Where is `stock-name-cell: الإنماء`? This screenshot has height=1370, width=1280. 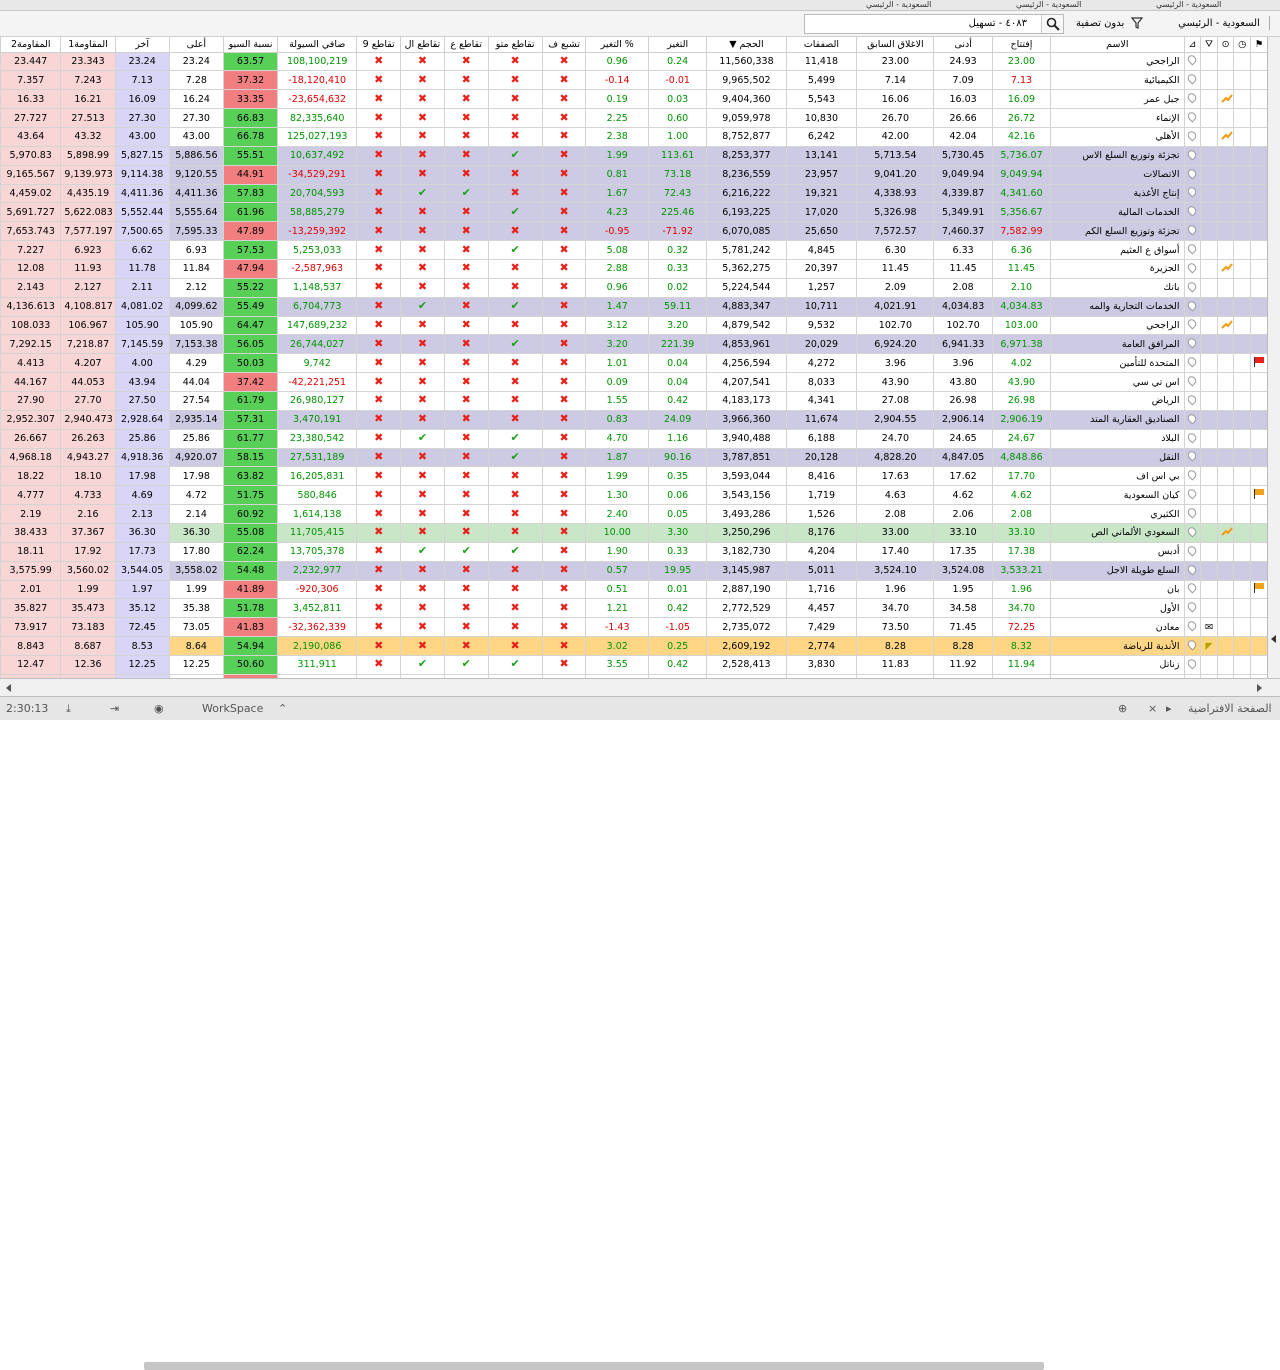
stock-name-cell: الإنماء is located at coordinates (1117, 118).